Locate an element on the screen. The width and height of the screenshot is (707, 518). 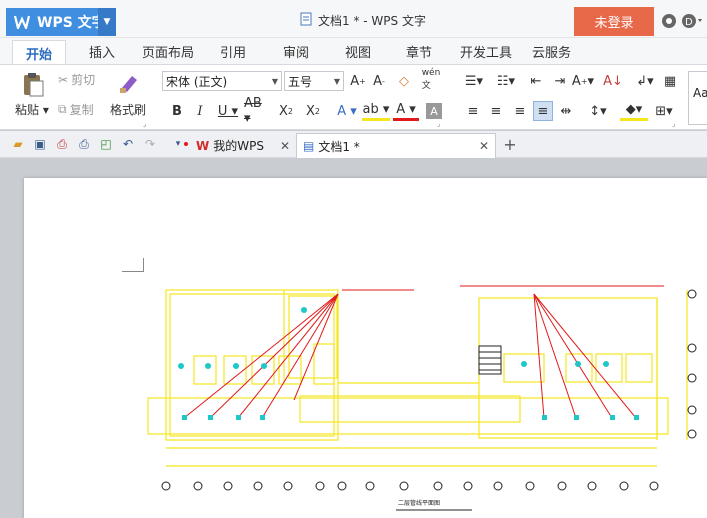
app-menu-button: WPS 文字 ▼ is located at coordinates (61, 22).